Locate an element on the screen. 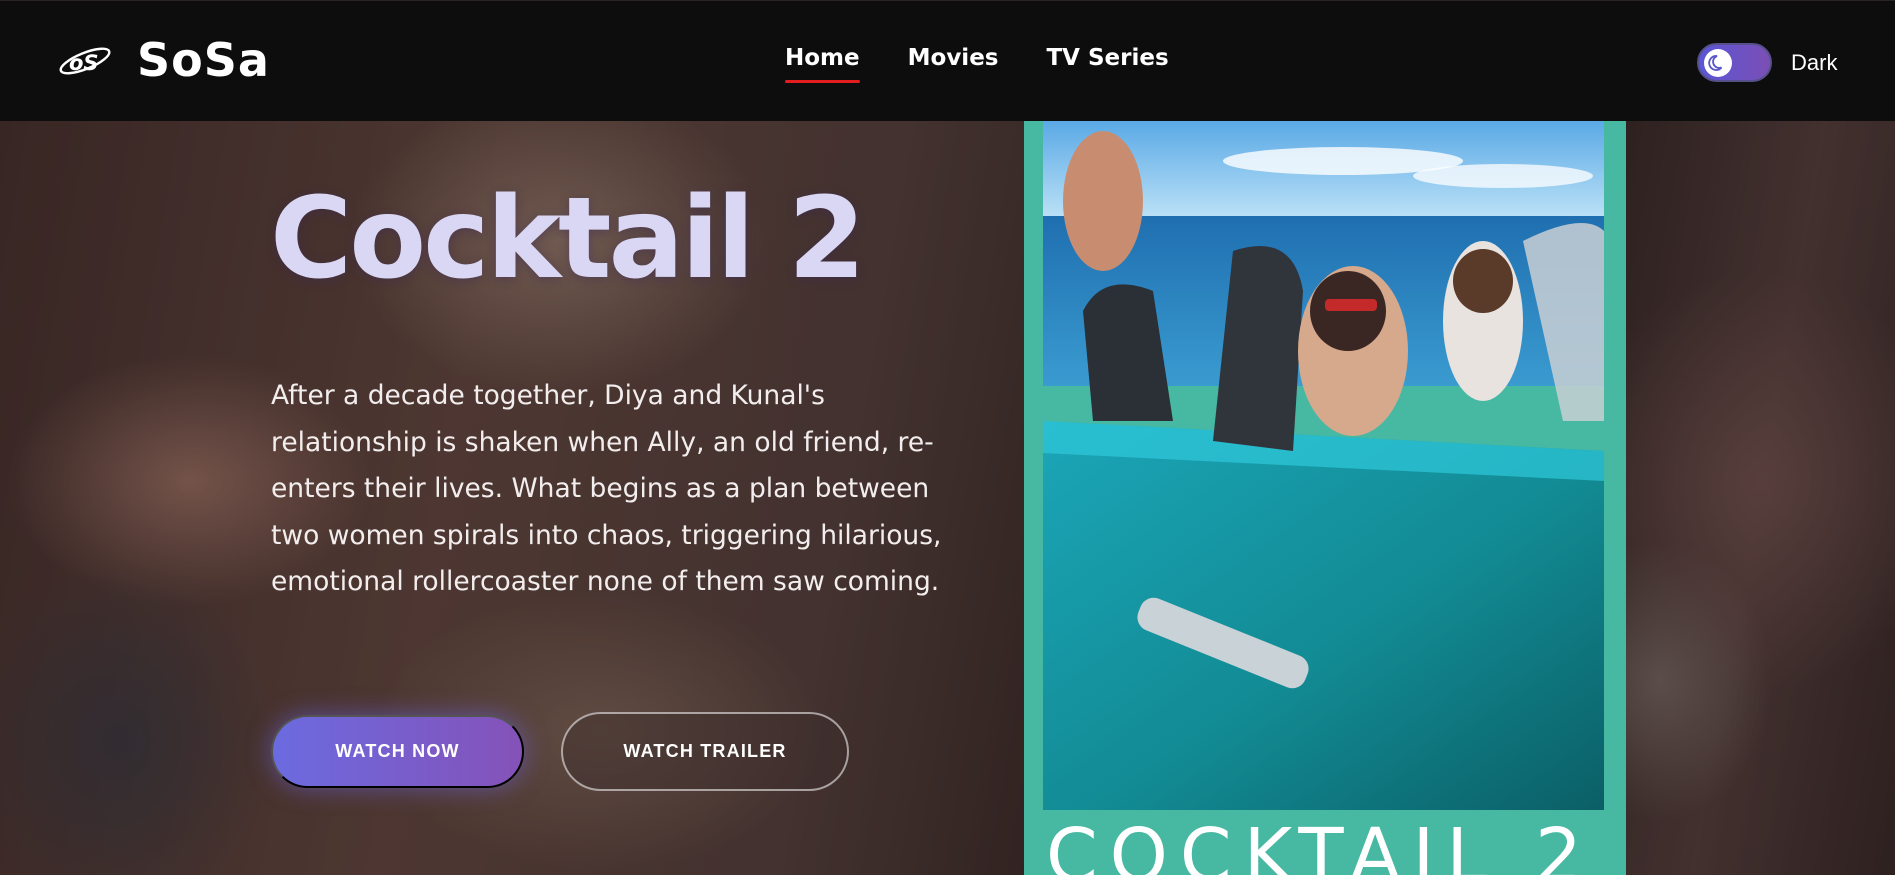  svg-text: oS is located at coordinates (84, 63).